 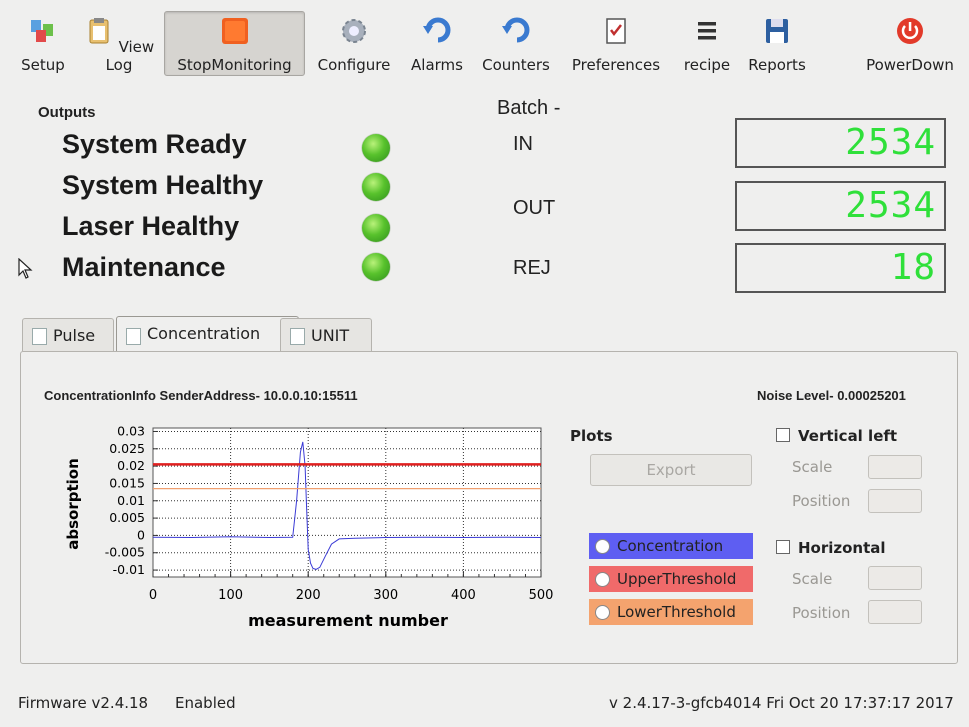 What do you see at coordinates (348, 620) in the screenshot?
I see `x-axis-label: measurement number` at bounding box center [348, 620].